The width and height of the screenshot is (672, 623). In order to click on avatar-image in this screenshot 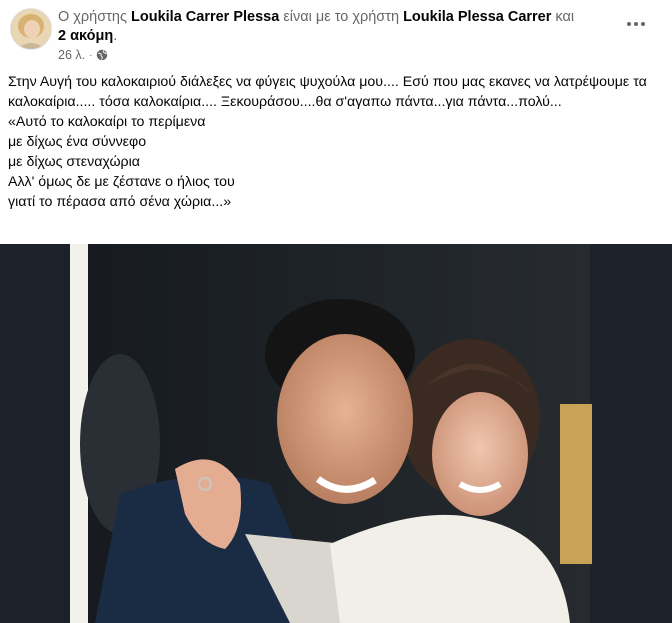, I will do `click(31, 29)`.